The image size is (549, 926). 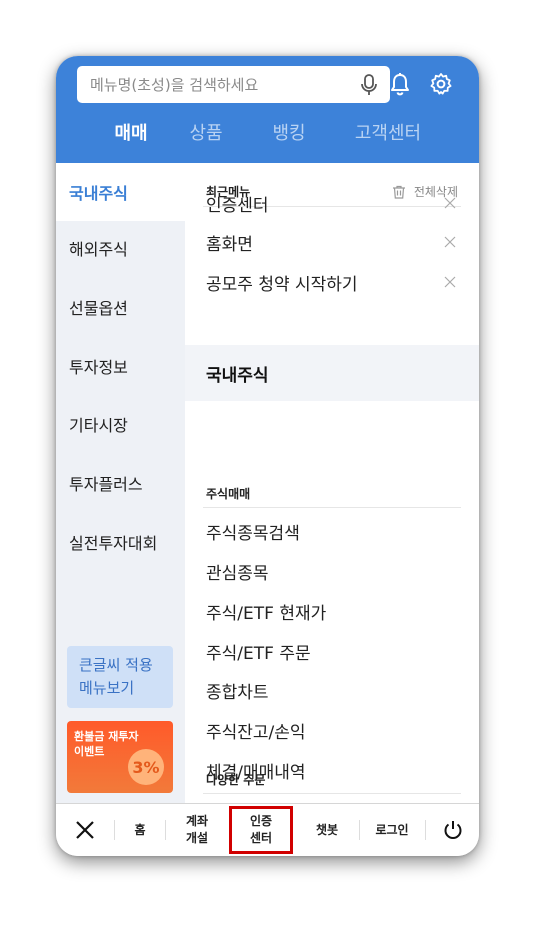 What do you see at coordinates (237, 205) in the screenshot?
I see `recent-item-label: 인증센터` at bounding box center [237, 205].